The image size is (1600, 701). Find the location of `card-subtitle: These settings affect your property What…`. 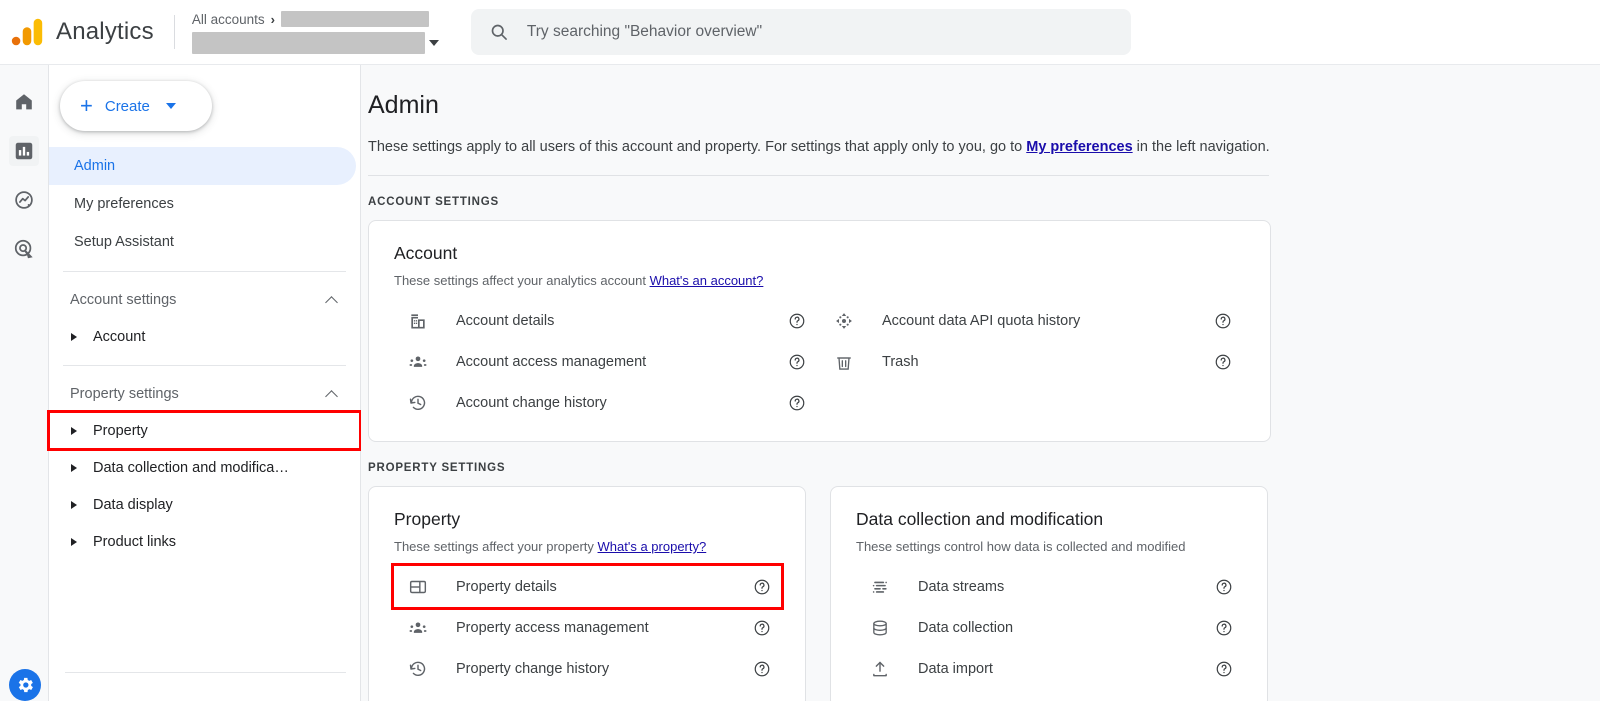

card-subtitle: These settings affect your property What… is located at coordinates (587, 546).